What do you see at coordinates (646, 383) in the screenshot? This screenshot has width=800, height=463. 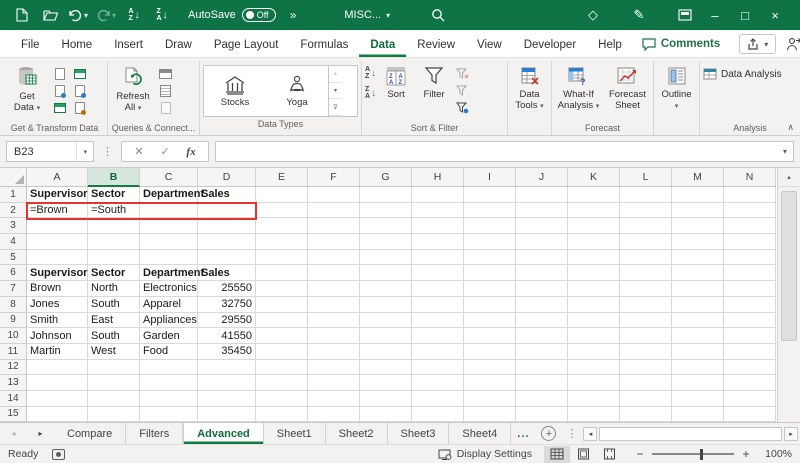 I see `cell-L13` at bounding box center [646, 383].